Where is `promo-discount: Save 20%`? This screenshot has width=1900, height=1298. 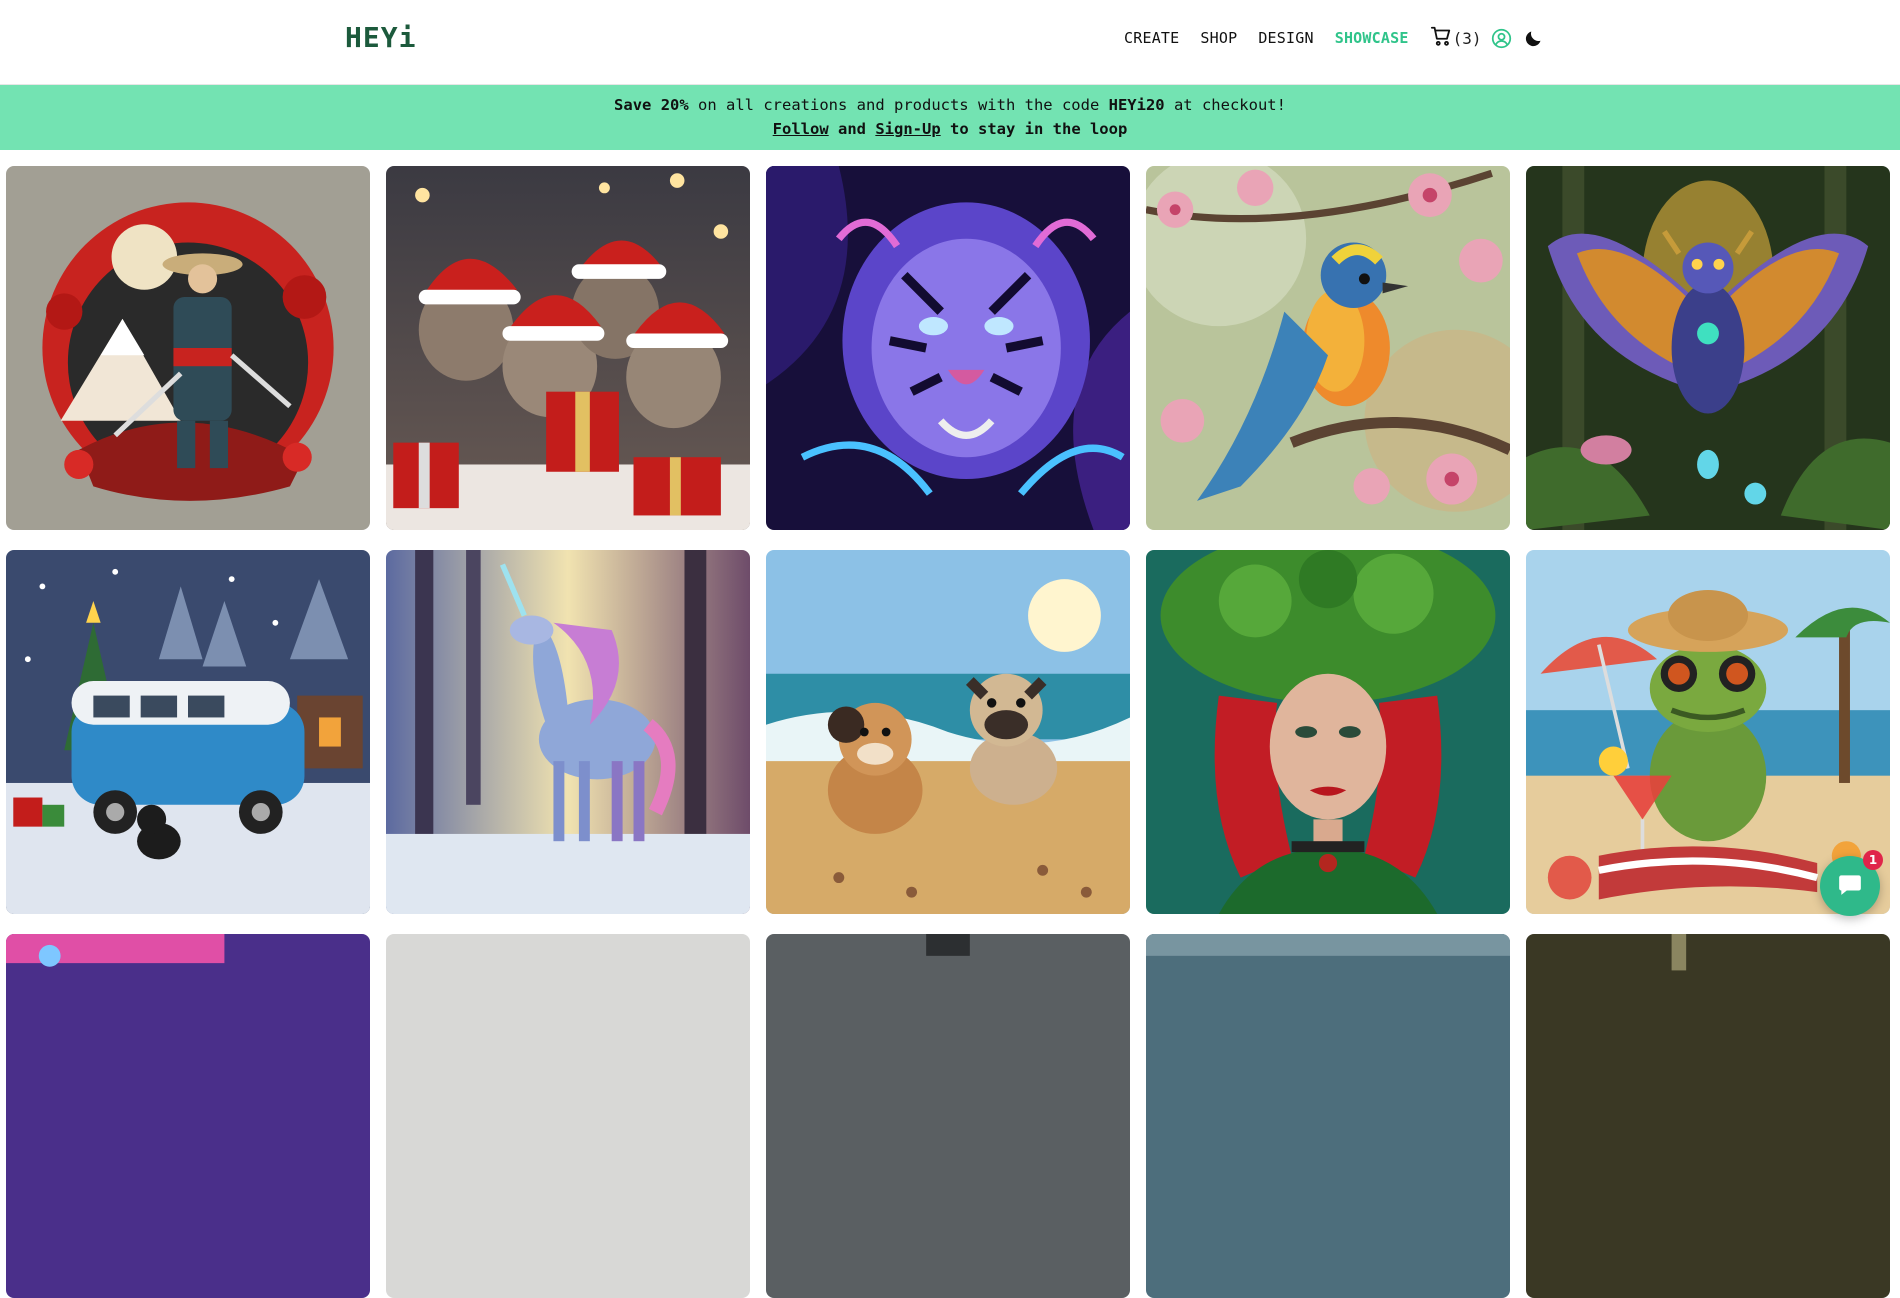
promo-discount: Save 20% is located at coordinates (651, 105).